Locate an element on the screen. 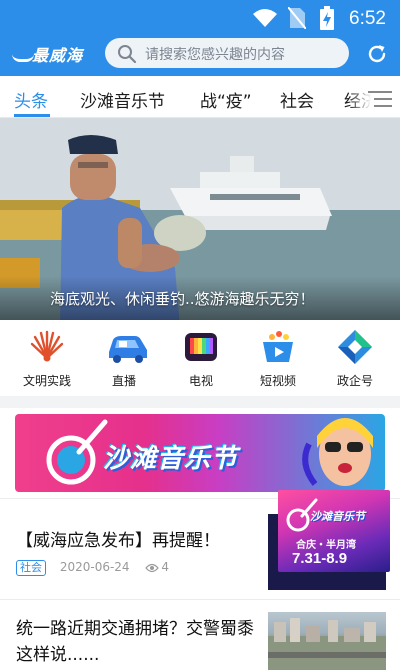 This screenshot has width=400, height=670. logo-text: 最威海 is located at coordinates (58, 55).